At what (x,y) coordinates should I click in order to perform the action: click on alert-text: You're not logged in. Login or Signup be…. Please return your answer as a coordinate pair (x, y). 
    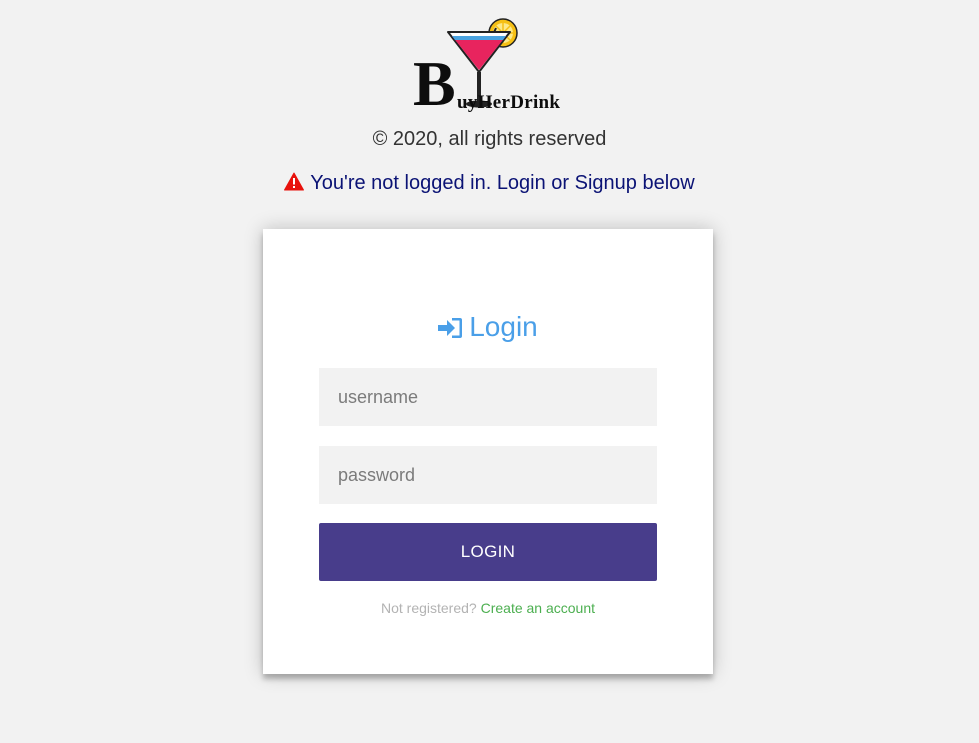
    Looking at the image, I should click on (502, 183).